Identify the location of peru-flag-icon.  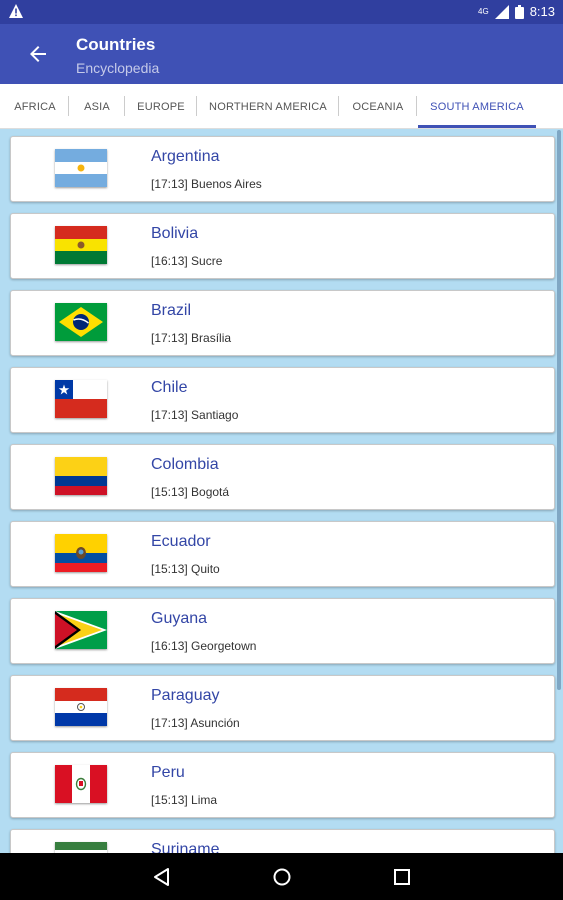
(81, 784).